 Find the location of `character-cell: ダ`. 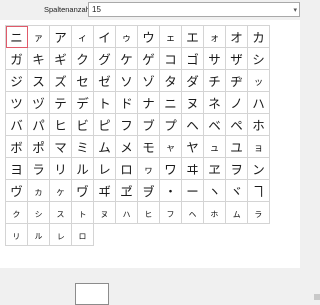

character-cell: ダ is located at coordinates (193, 81).